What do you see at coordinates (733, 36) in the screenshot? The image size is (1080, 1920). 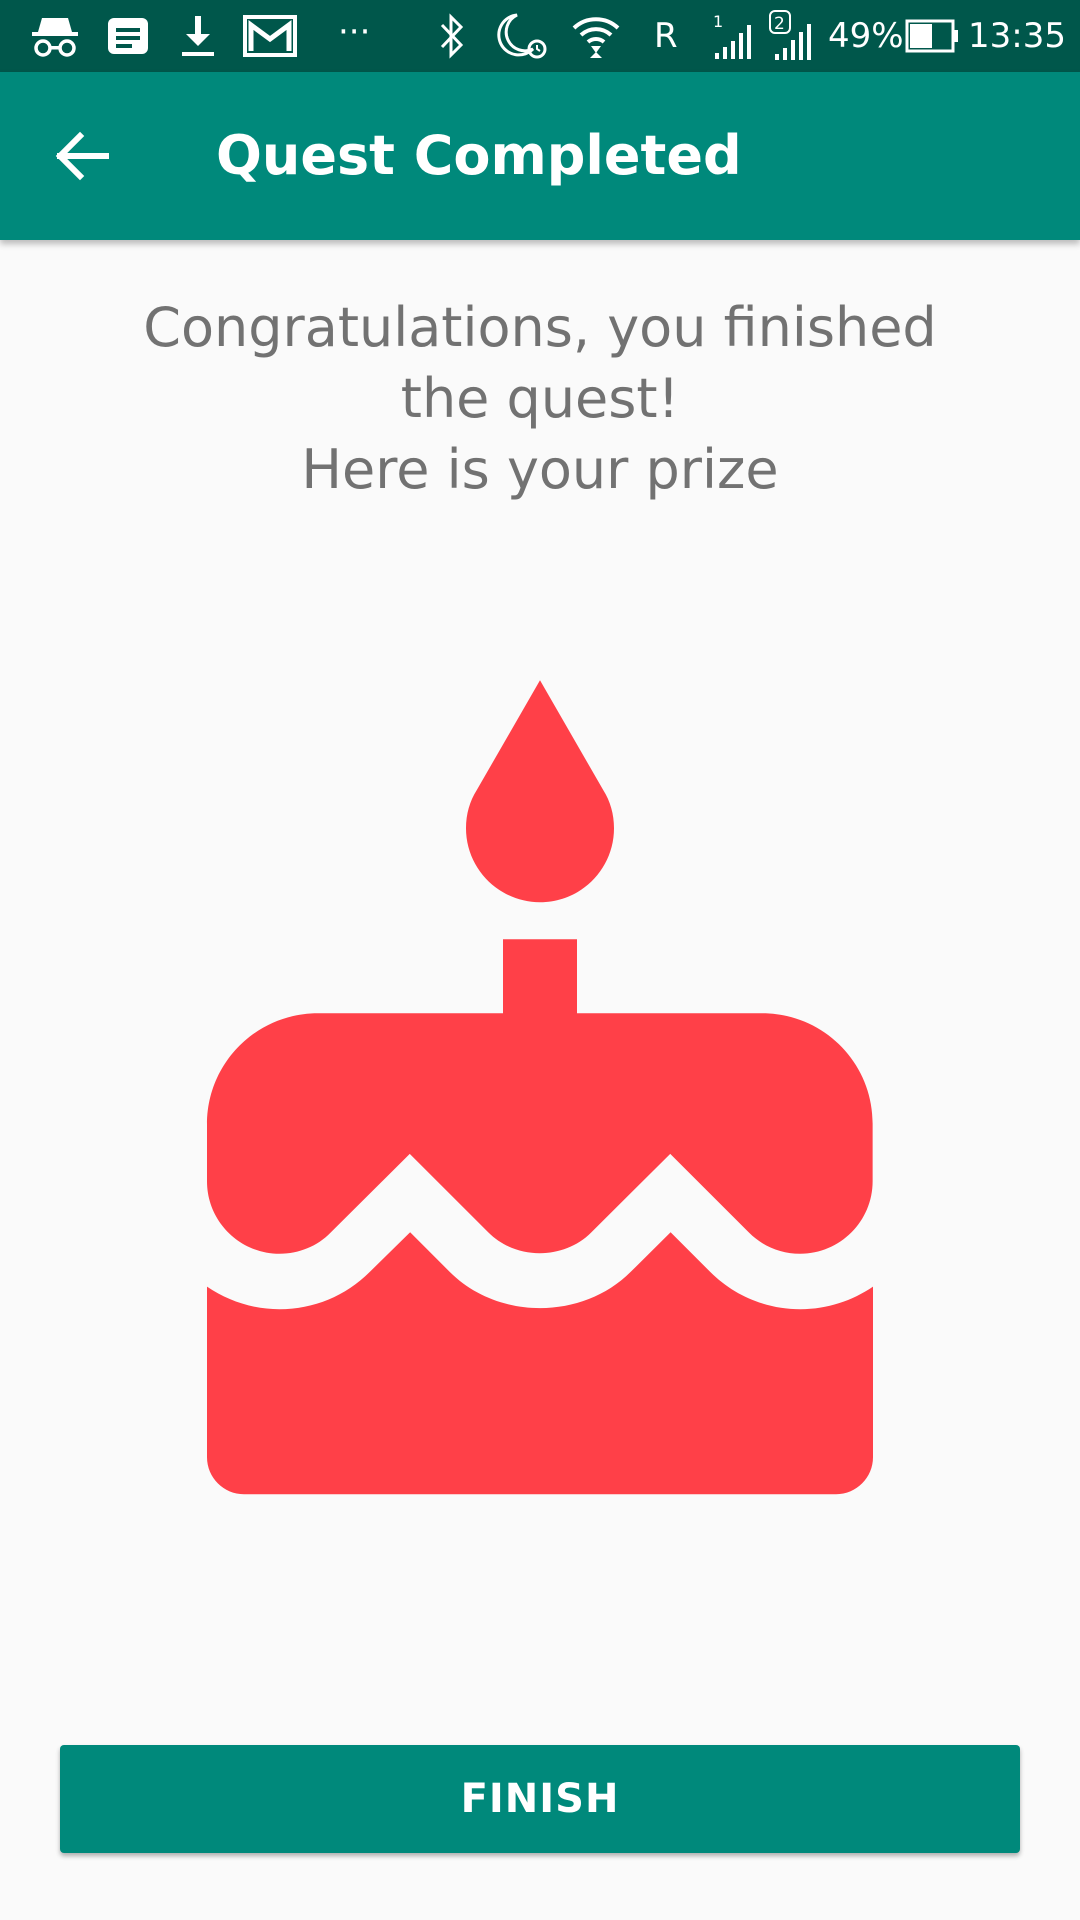 I see `signal-sim1-icon: 1` at bounding box center [733, 36].